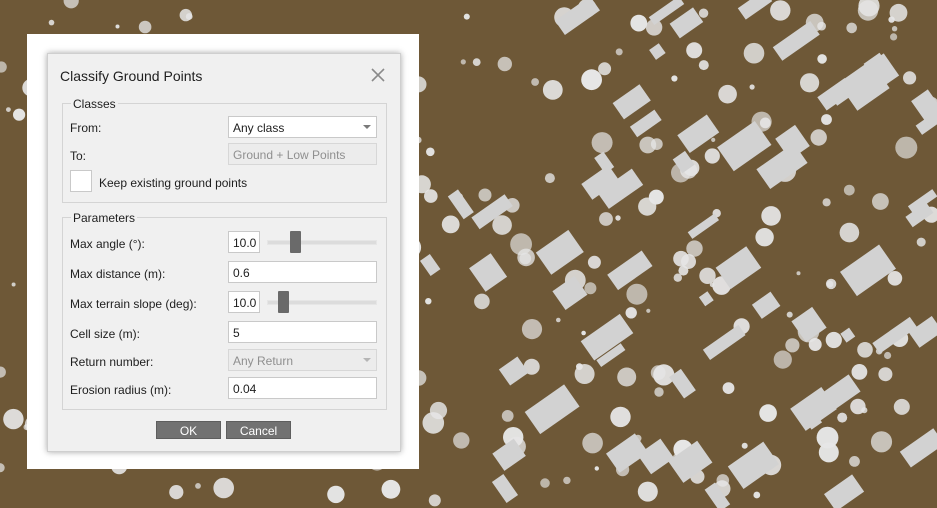  Describe the element at coordinates (302, 272) in the screenshot. I see `max-distance-input: 0.6` at that location.